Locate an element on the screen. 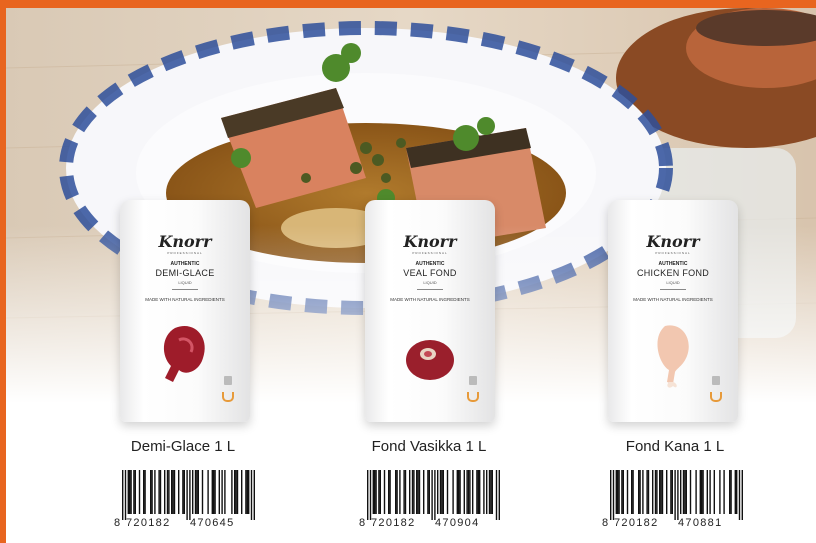  pouch-product-name: CHICKEN FOND is located at coordinates (673, 273).